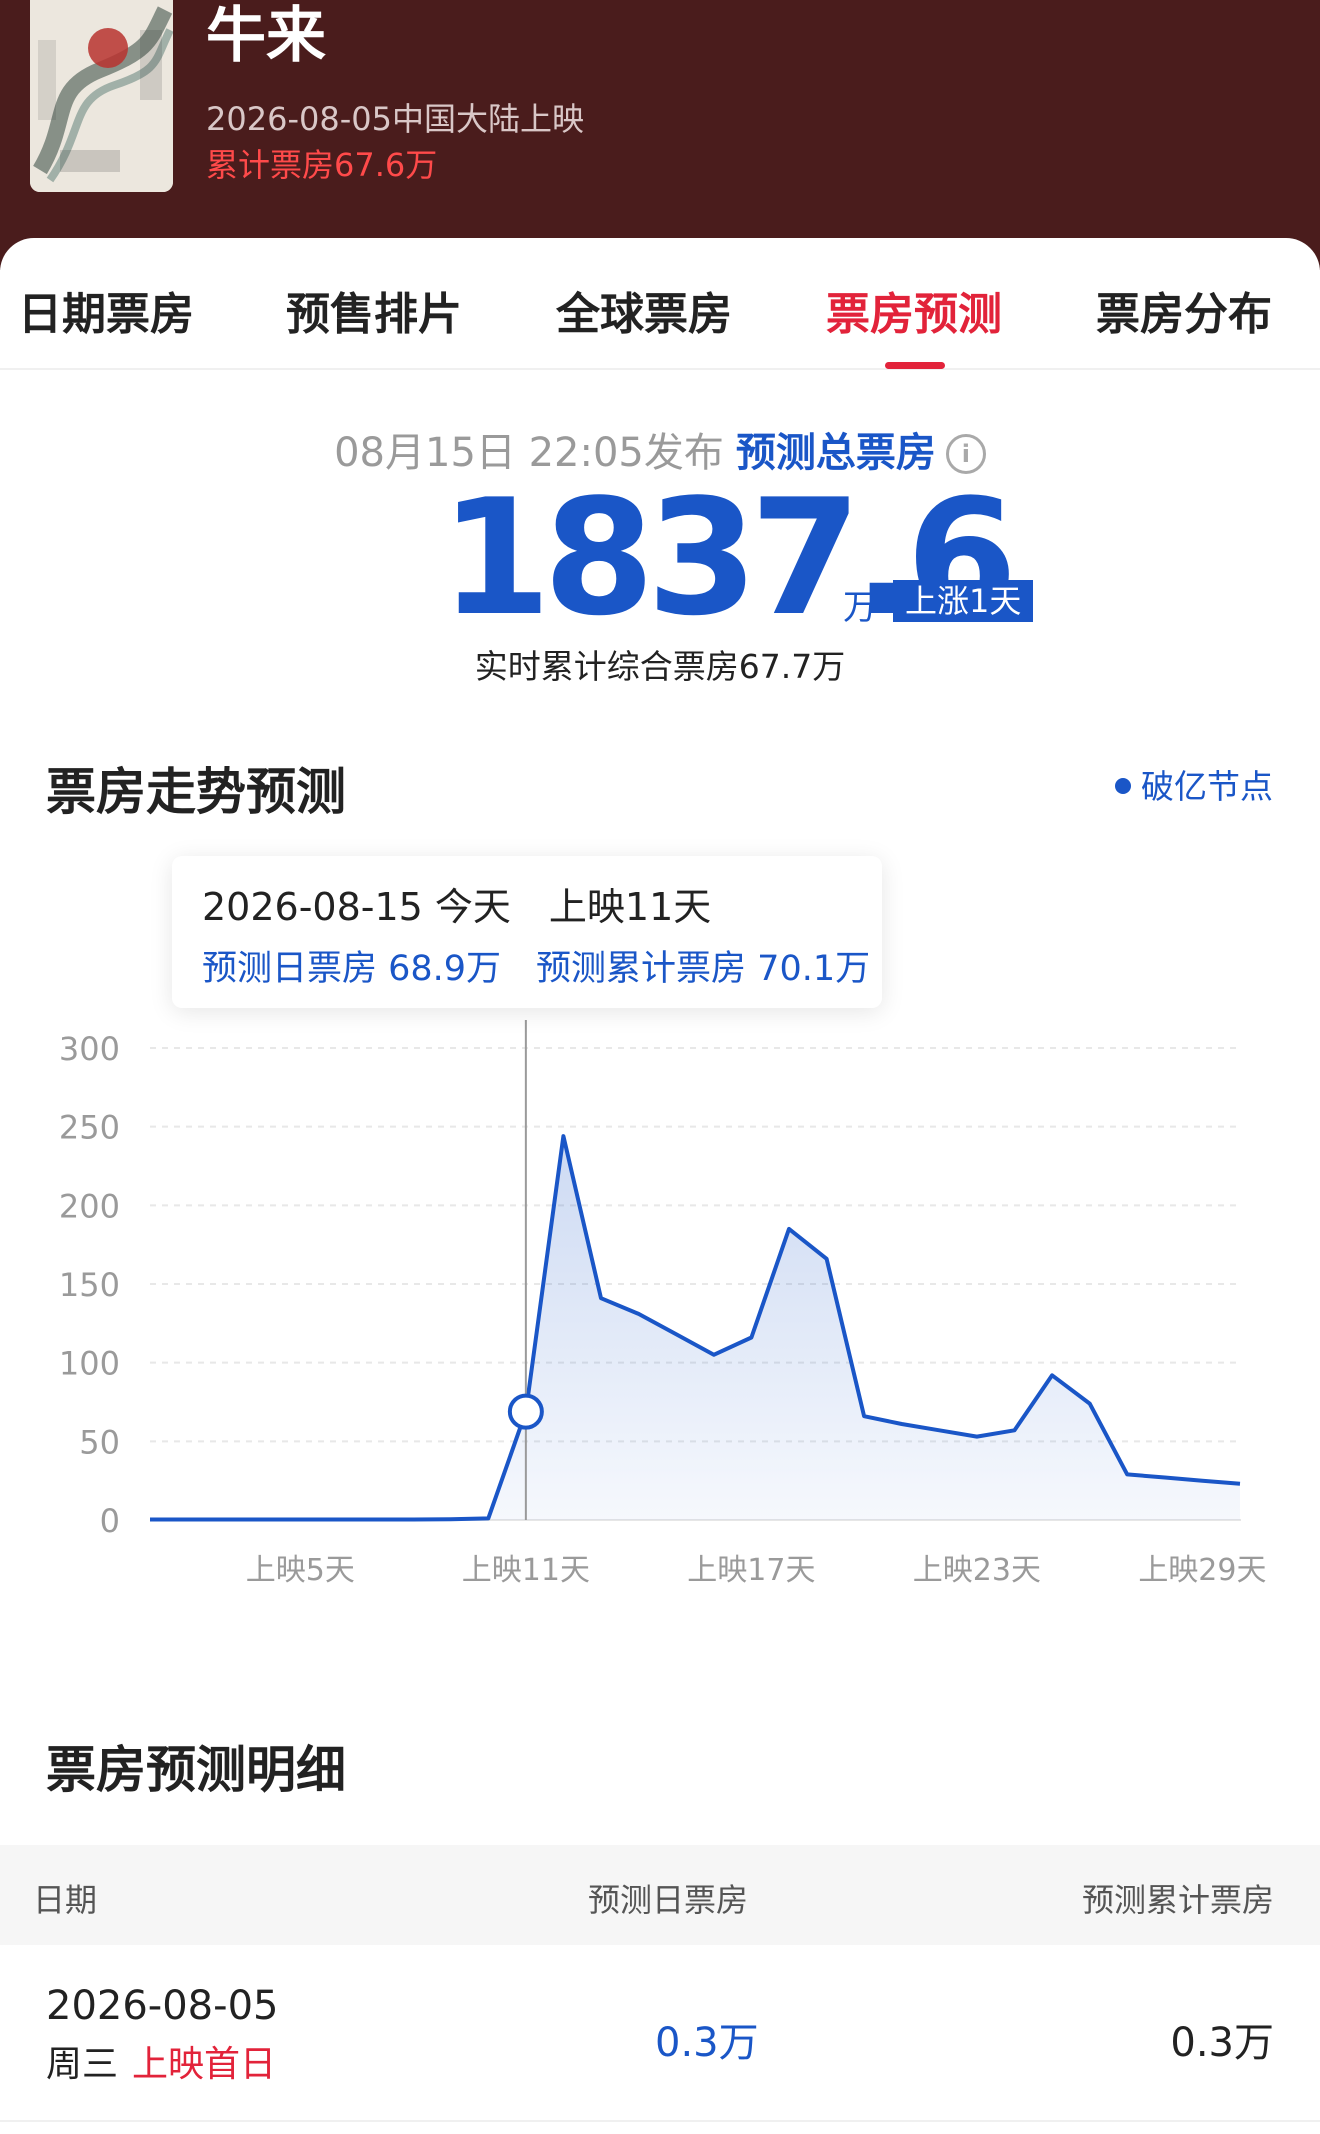 The image size is (1320, 2134). I want to click on column-header-date: 日期, so click(65, 1900).